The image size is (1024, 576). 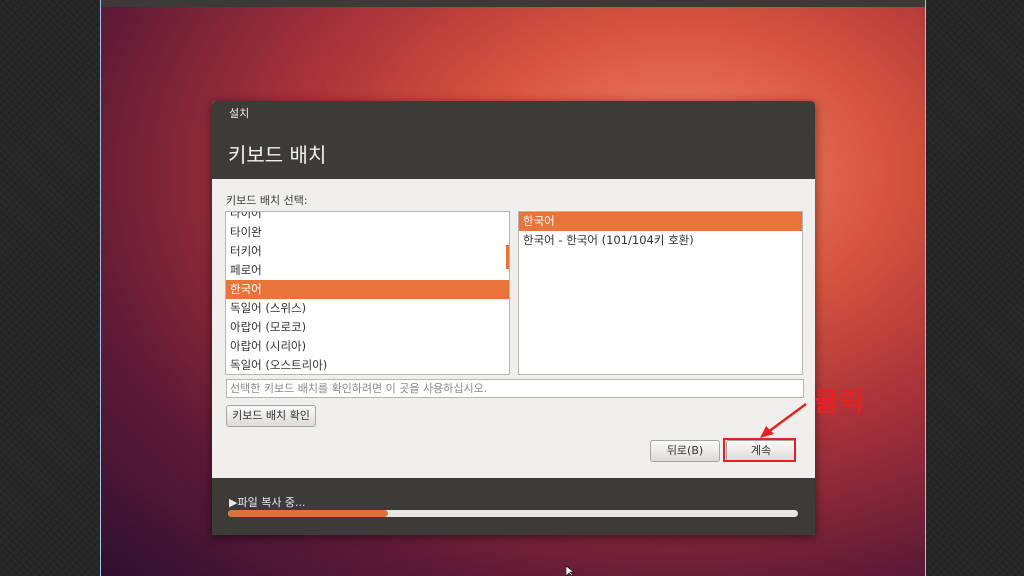 What do you see at coordinates (367, 346) in the screenshot?
I see `layout-item: 아랍어 (시리아)` at bounding box center [367, 346].